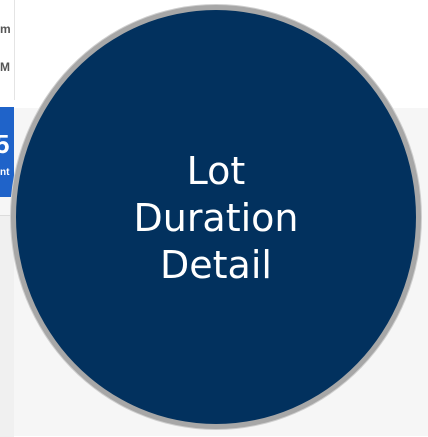  I want to click on background-kpi-value: 5, so click(5, 144).